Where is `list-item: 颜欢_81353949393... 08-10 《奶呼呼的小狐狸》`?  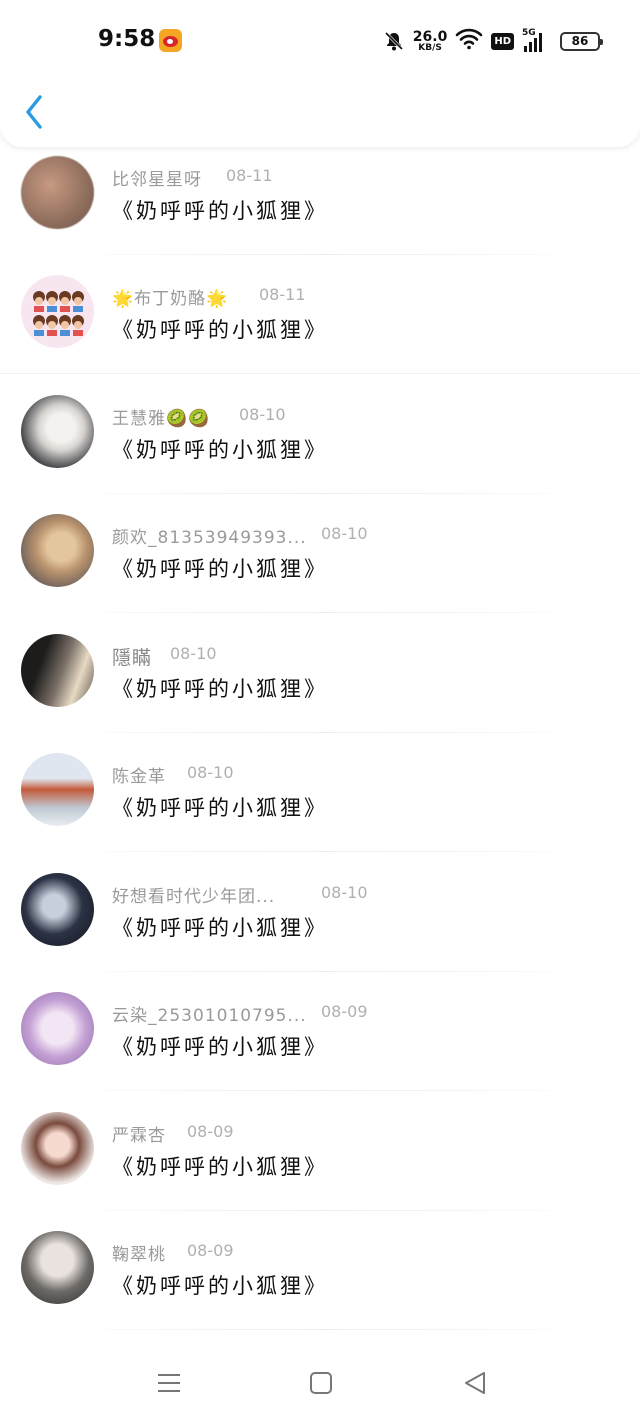 list-item: 颜欢_81353949393... 08-10 《奶呼呼的小狐狸》 is located at coordinates (320, 570).